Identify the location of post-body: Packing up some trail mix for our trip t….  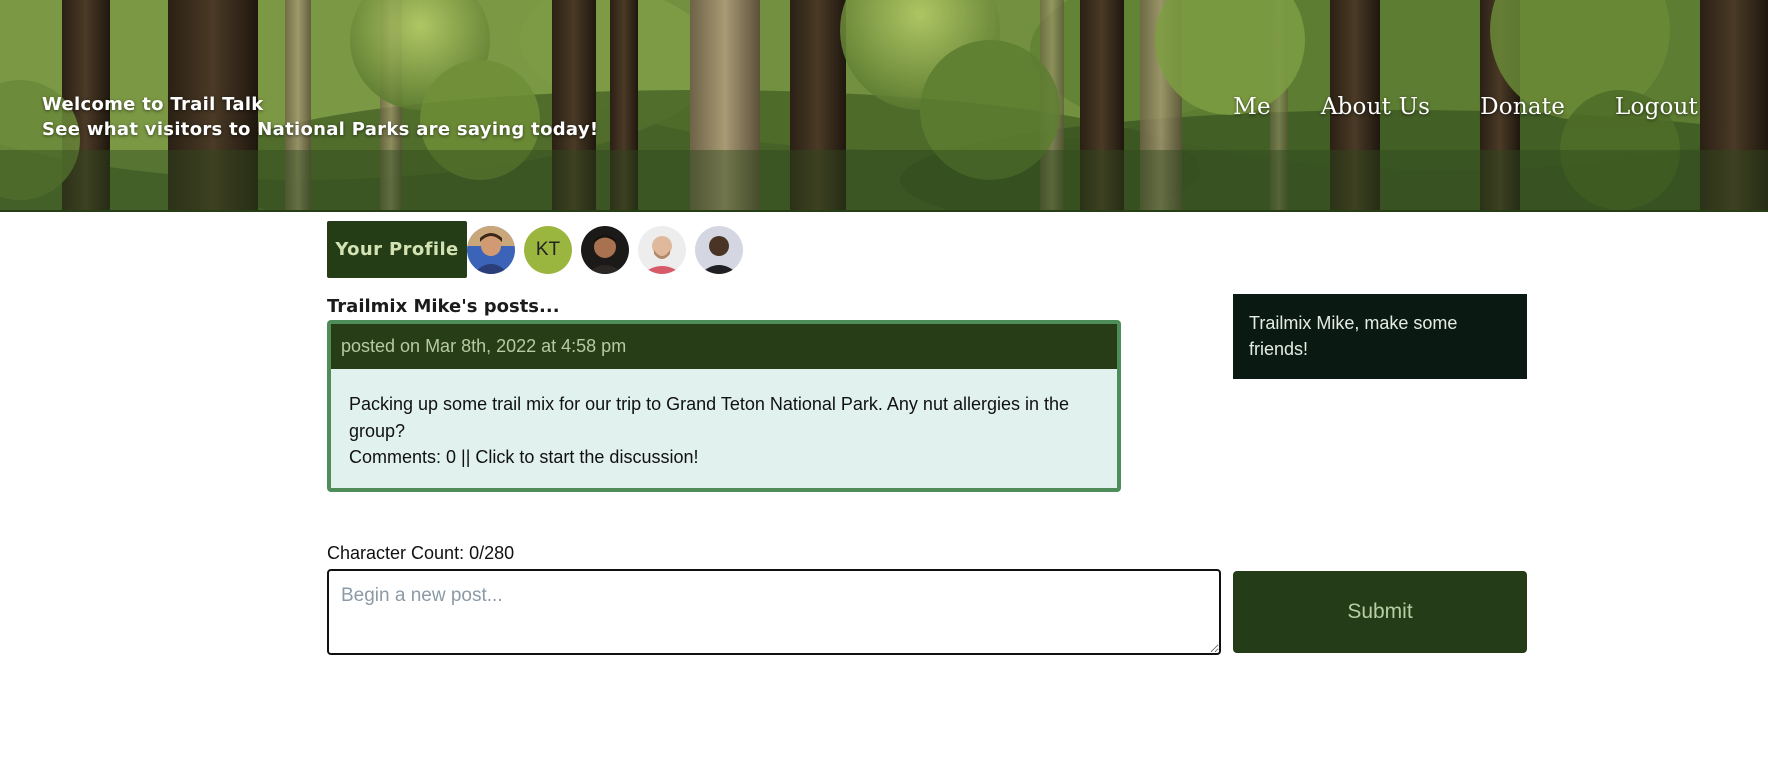
(724, 420).